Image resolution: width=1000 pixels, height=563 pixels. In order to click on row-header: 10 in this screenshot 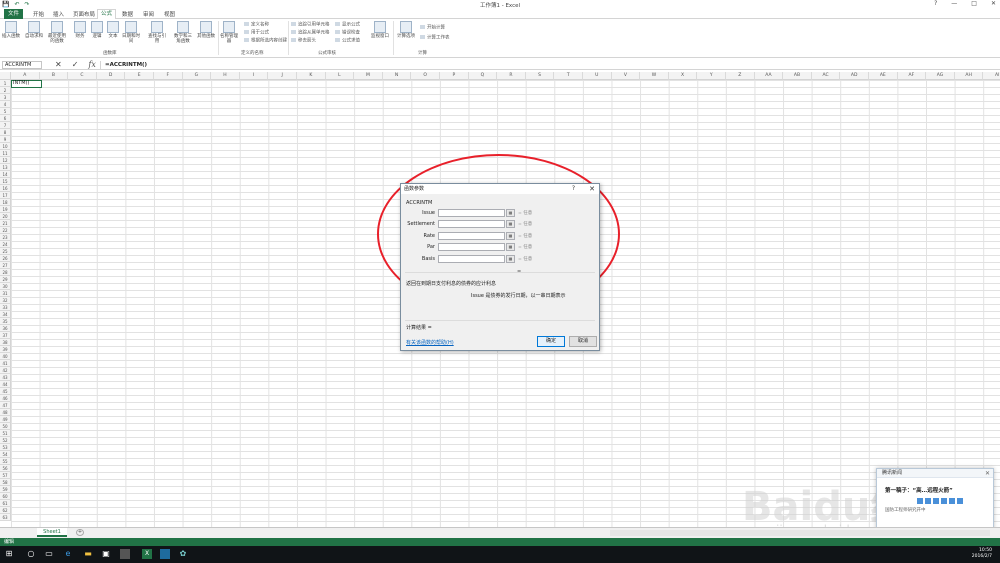, I will do `click(5, 146)`.